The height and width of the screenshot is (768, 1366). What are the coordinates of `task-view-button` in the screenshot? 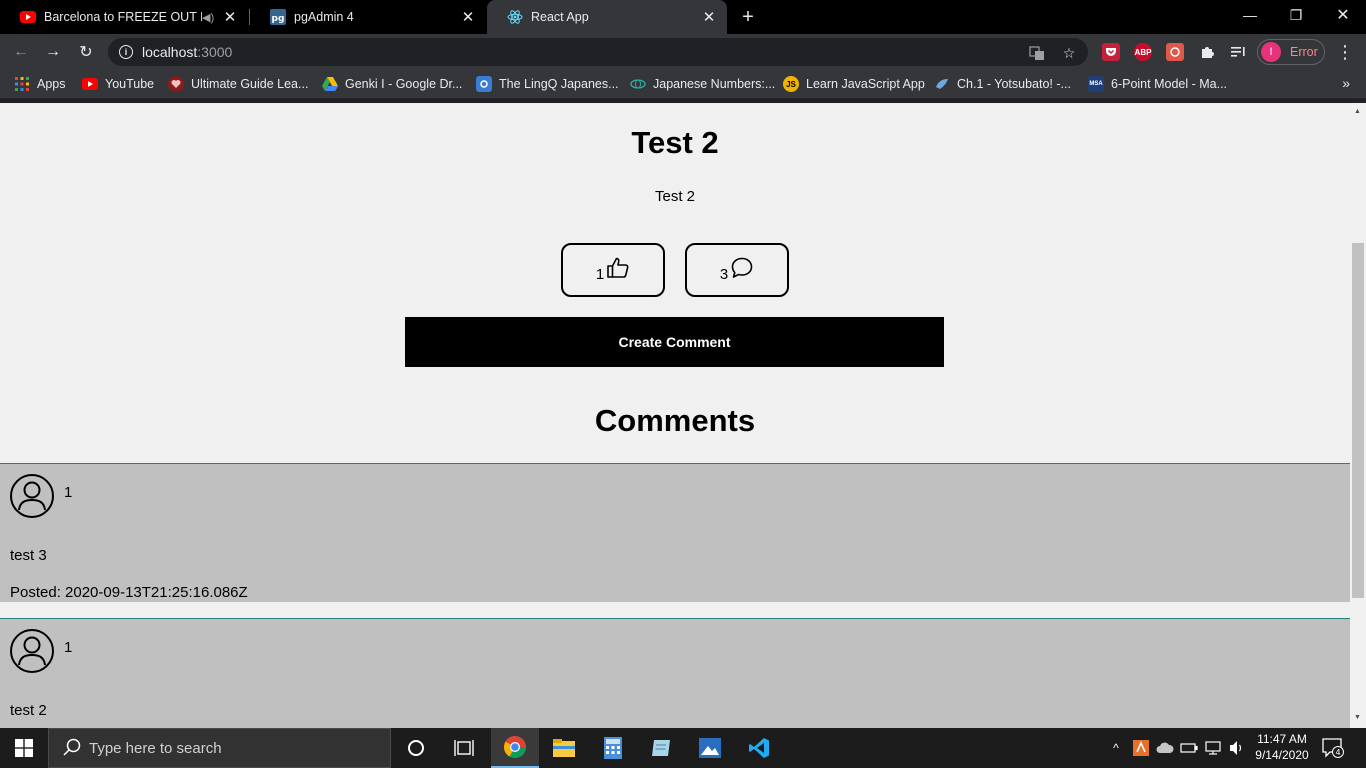 It's located at (464, 748).